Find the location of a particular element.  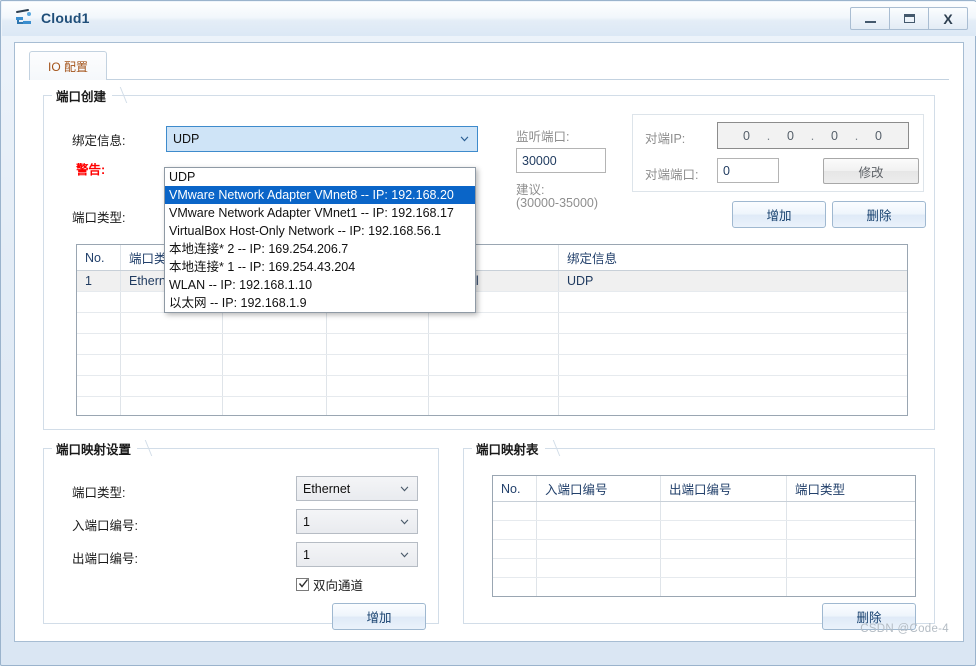

port-map-settings-title: 端口映射设置 is located at coordinates (95, 448).